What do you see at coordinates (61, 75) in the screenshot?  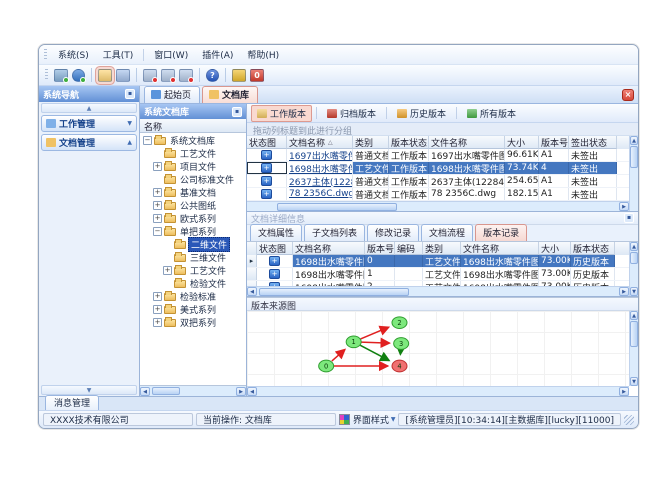 I see `display-icon` at bounding box center [61, 75].